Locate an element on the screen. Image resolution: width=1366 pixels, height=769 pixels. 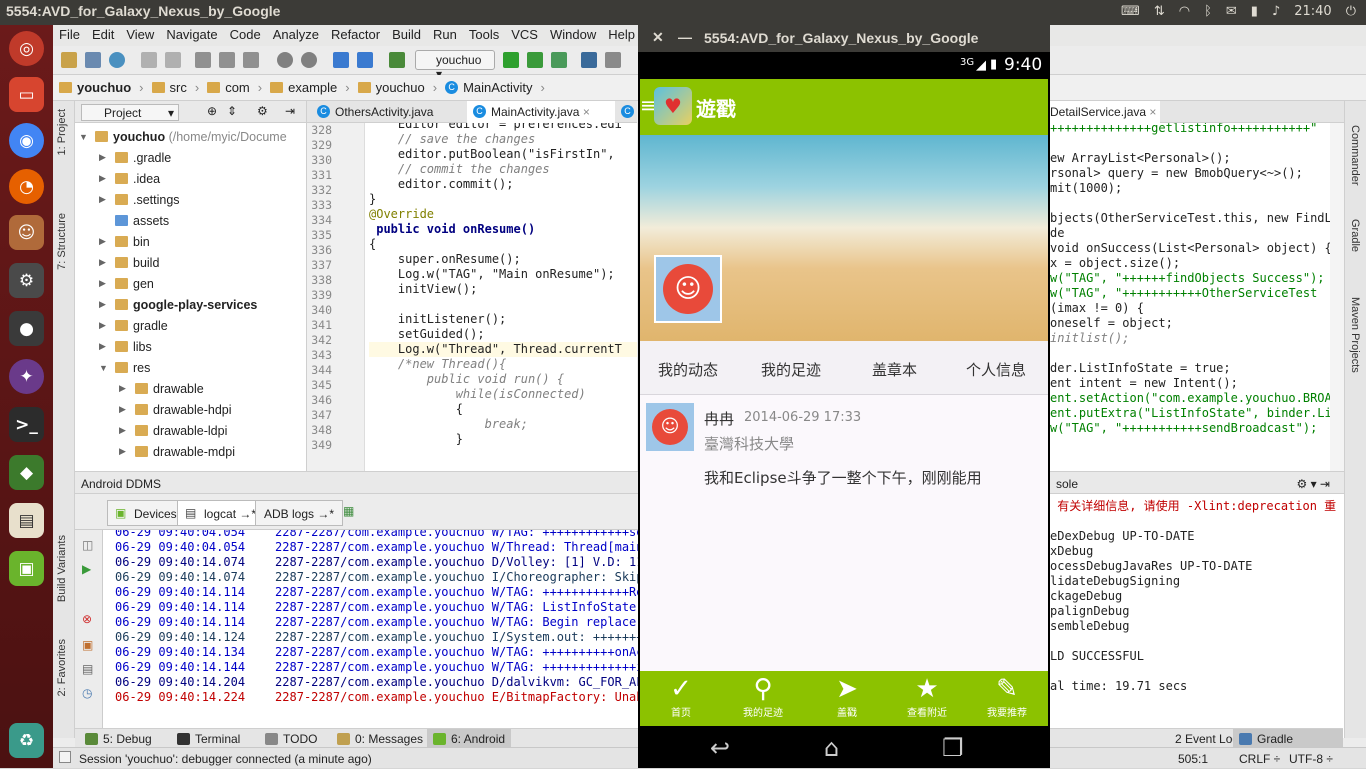
files-icon: ▭ is located at coordinates (26, 94).